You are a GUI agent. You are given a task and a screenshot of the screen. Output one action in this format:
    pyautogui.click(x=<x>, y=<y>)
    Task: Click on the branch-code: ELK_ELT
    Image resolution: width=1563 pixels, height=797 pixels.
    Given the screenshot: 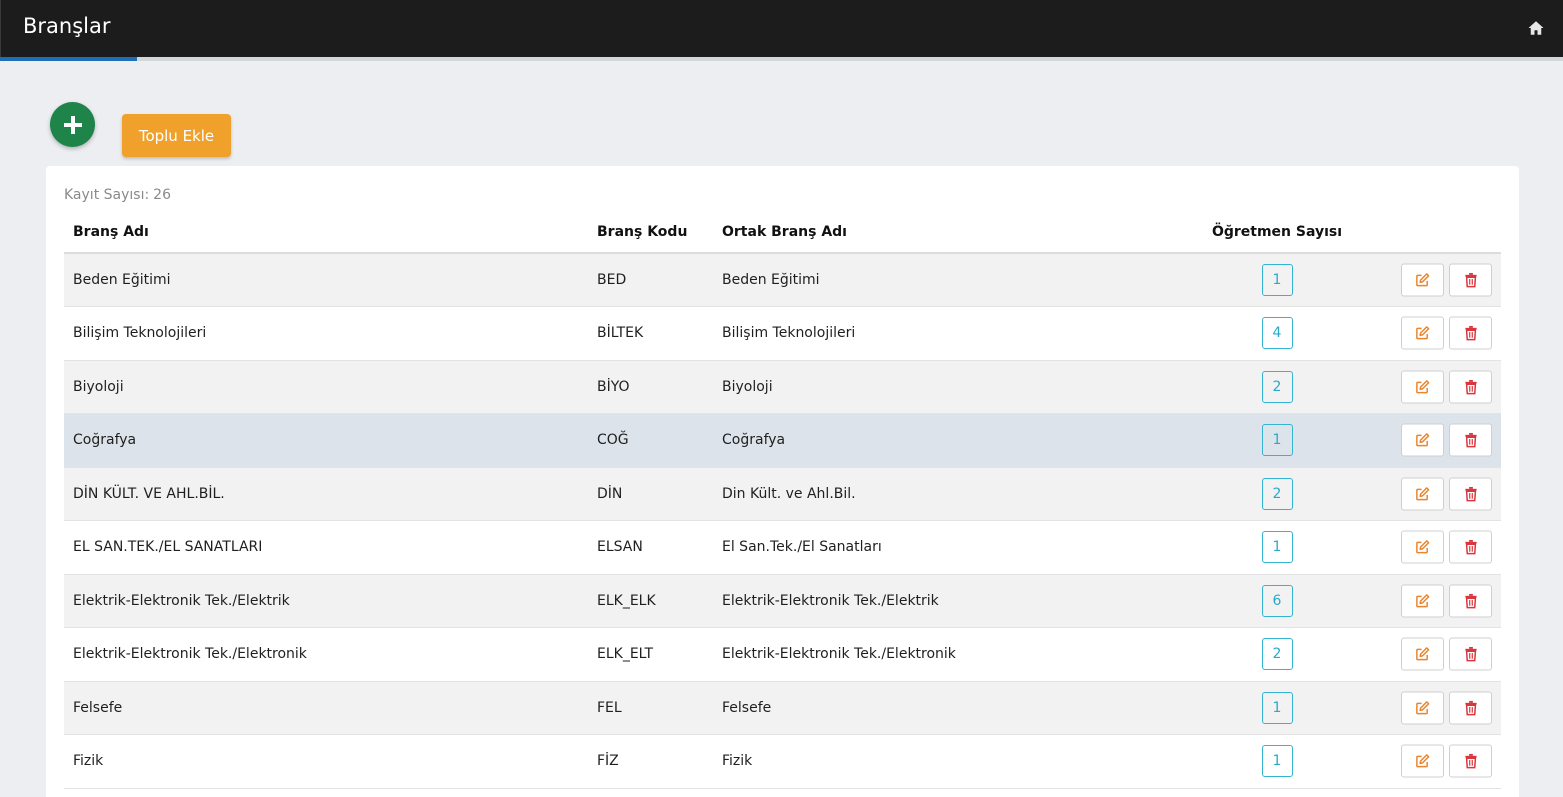 What is the action you would take?
    pyautogui.click(x=650, y=654)
    